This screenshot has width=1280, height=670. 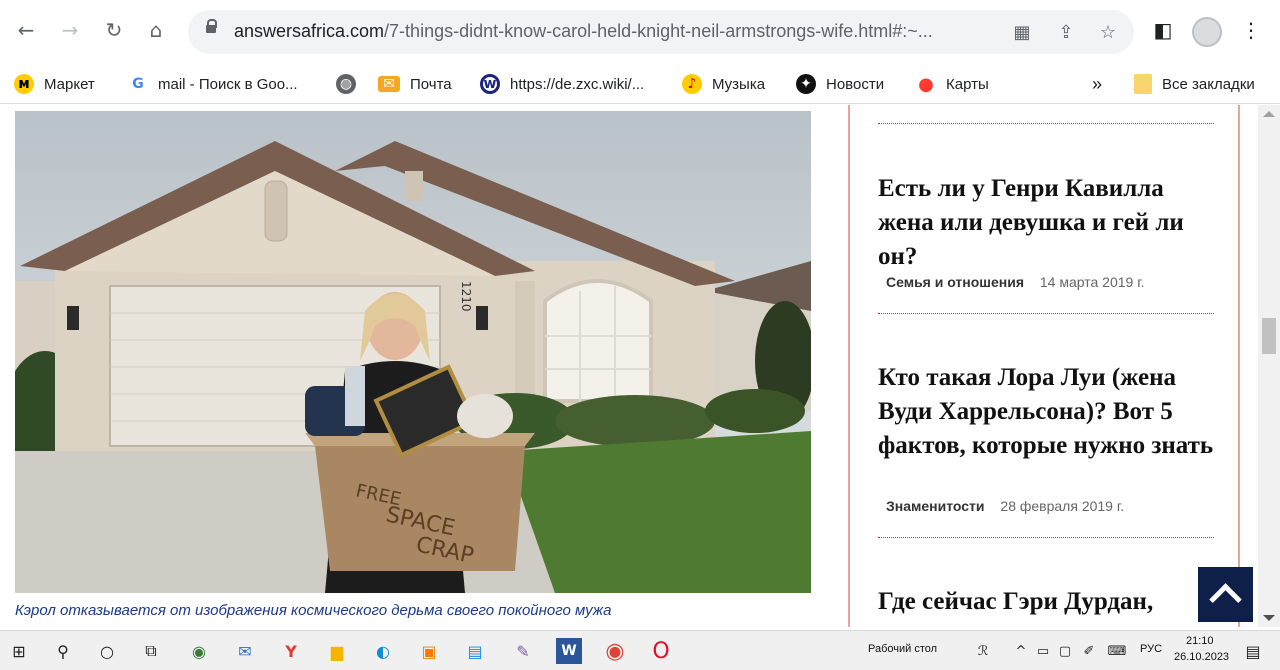 I want to click on forward-arrow-icon: →, so click(x=70, y=30).